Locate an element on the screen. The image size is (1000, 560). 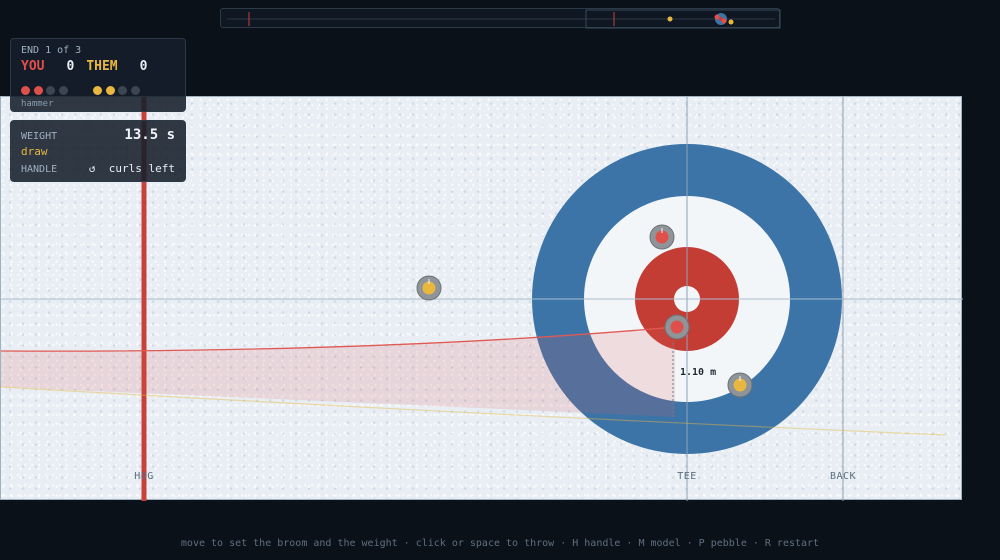
scoreboard-panel: END 1 of 3 YOU 0 THEM 0 hammer is located at coordinates (98, 75).